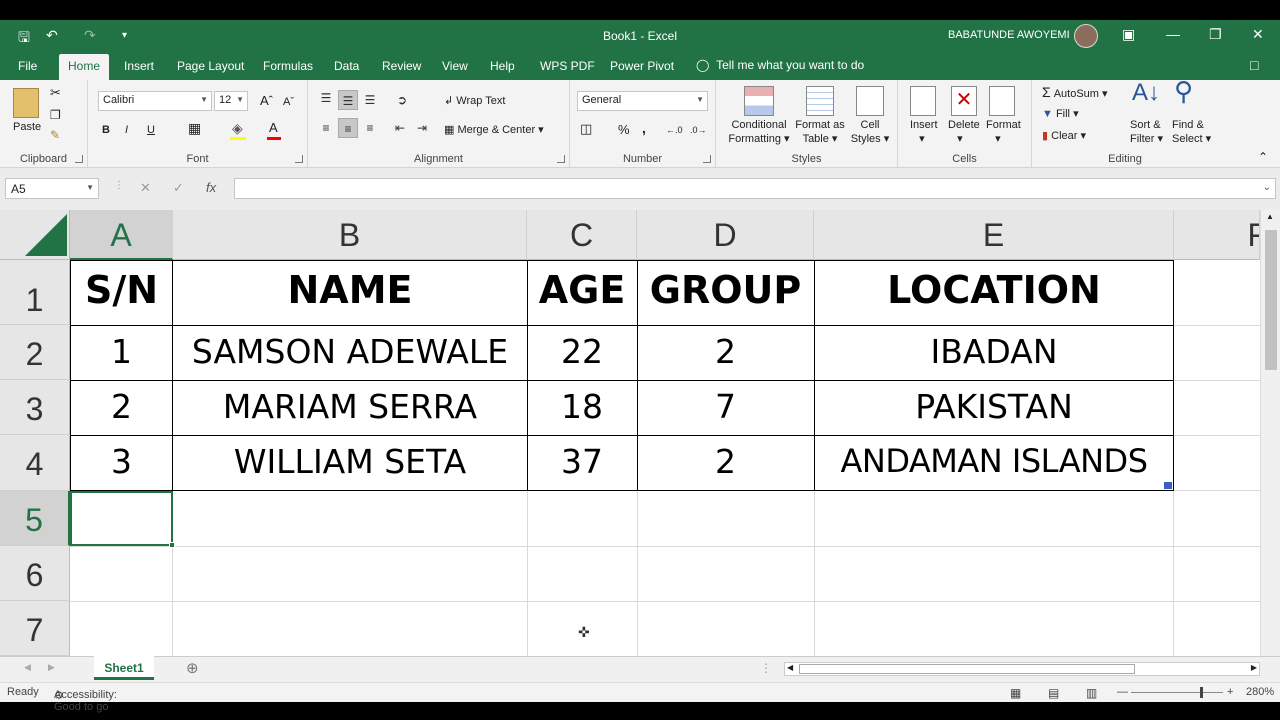  I want to click on tab-review: Review, so click(401, 66).